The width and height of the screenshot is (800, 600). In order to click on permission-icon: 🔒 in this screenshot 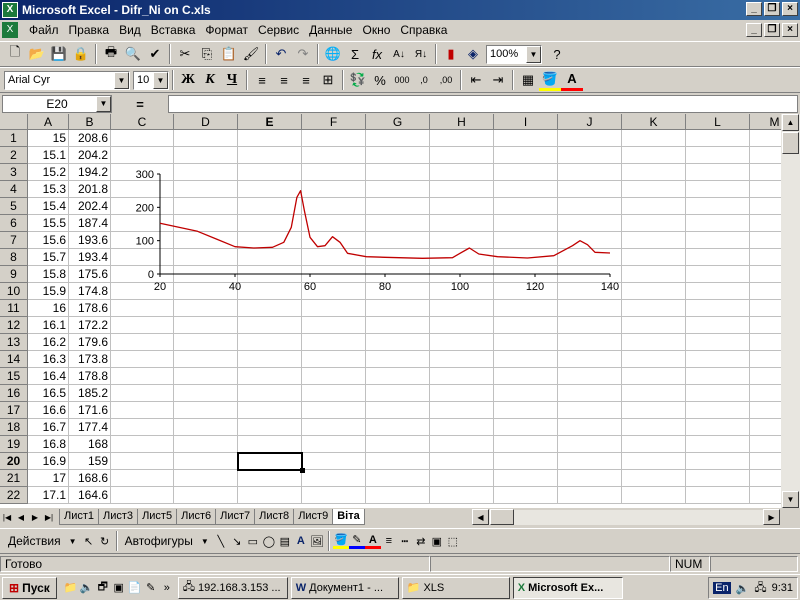, I will do `click(81, 54)`.